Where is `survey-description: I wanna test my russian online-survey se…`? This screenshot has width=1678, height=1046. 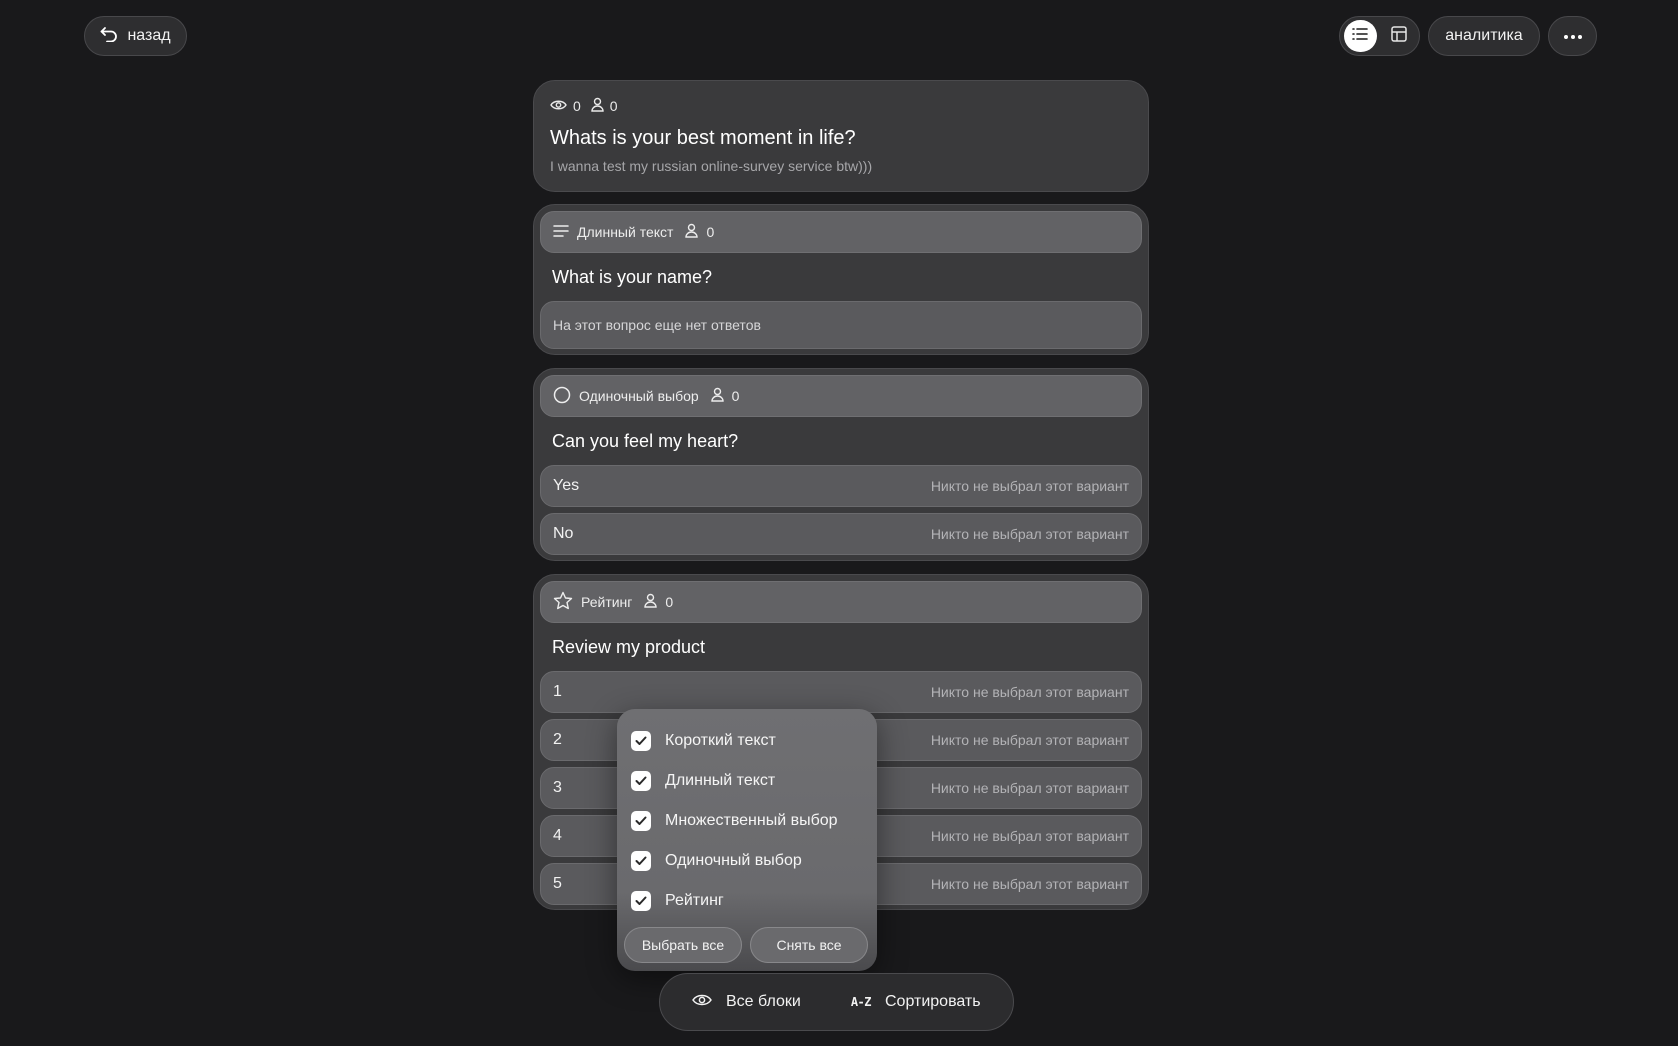
survey-description: I wanna test my russian online-survey se… is located at coordinates (711, 166).